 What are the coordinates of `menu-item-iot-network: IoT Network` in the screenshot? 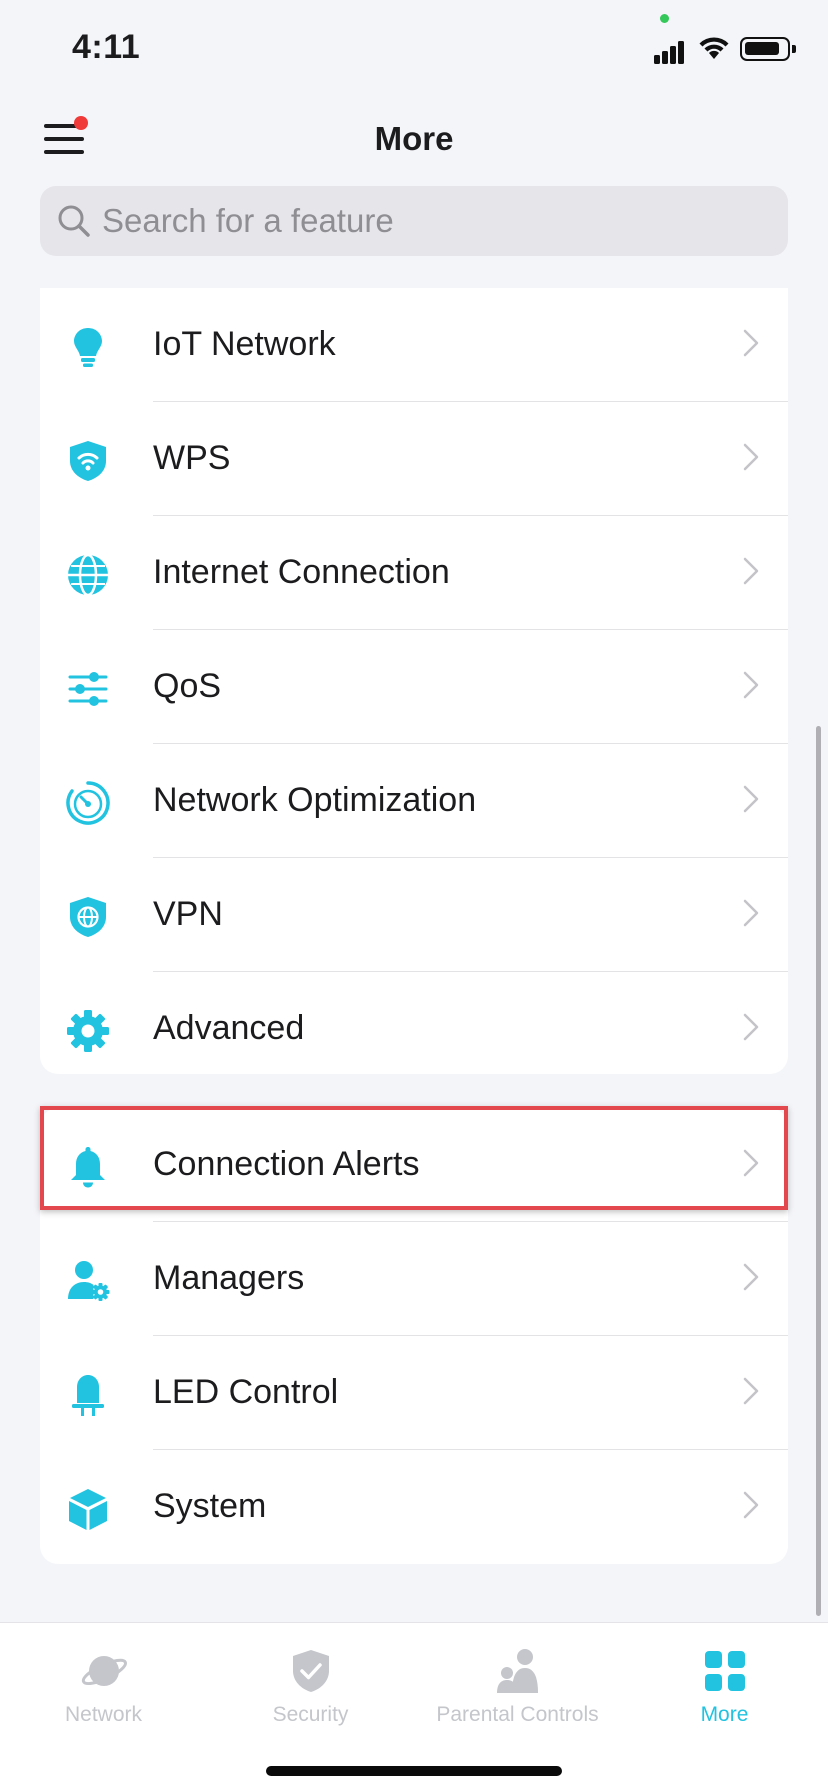 It's located at (414, 345).